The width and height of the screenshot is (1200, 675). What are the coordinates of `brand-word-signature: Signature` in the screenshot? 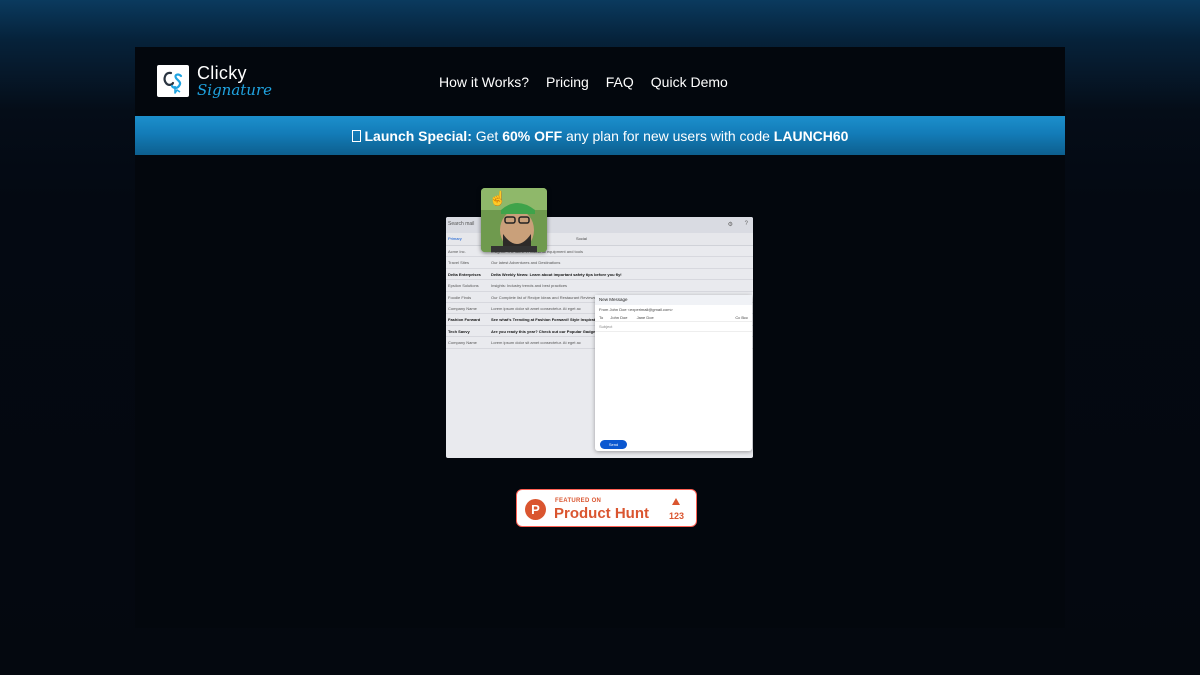 It's located at (235, 90).